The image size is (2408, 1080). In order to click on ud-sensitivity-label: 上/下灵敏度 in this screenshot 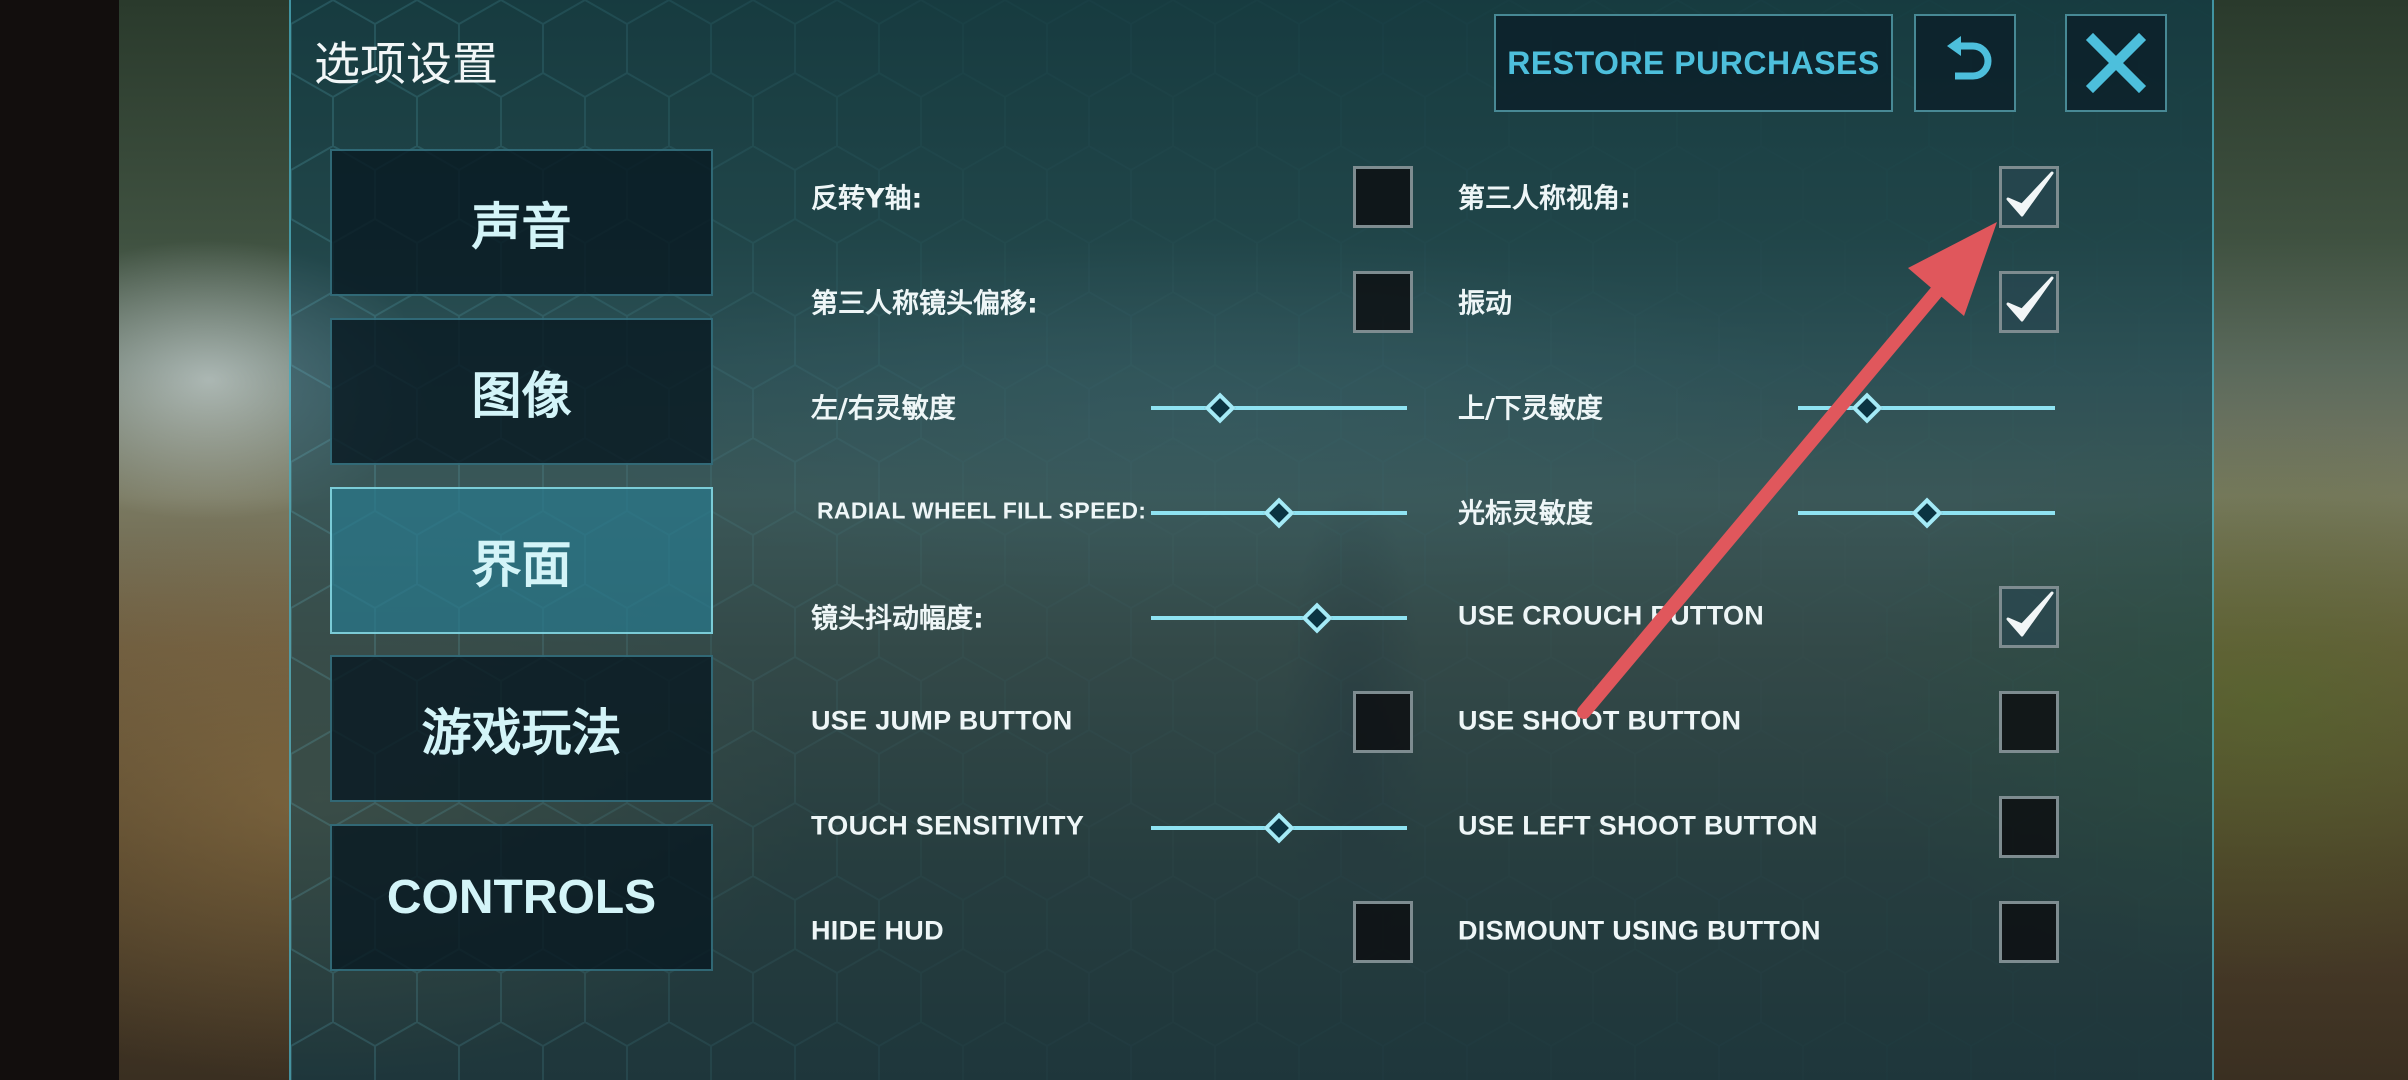, I will do `click(1530, 409)`.